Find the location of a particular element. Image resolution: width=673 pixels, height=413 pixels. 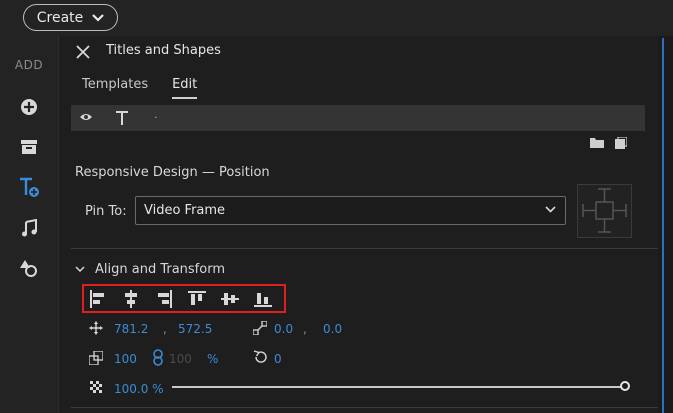

right-panel-edge is located at coordinates (665, 224).